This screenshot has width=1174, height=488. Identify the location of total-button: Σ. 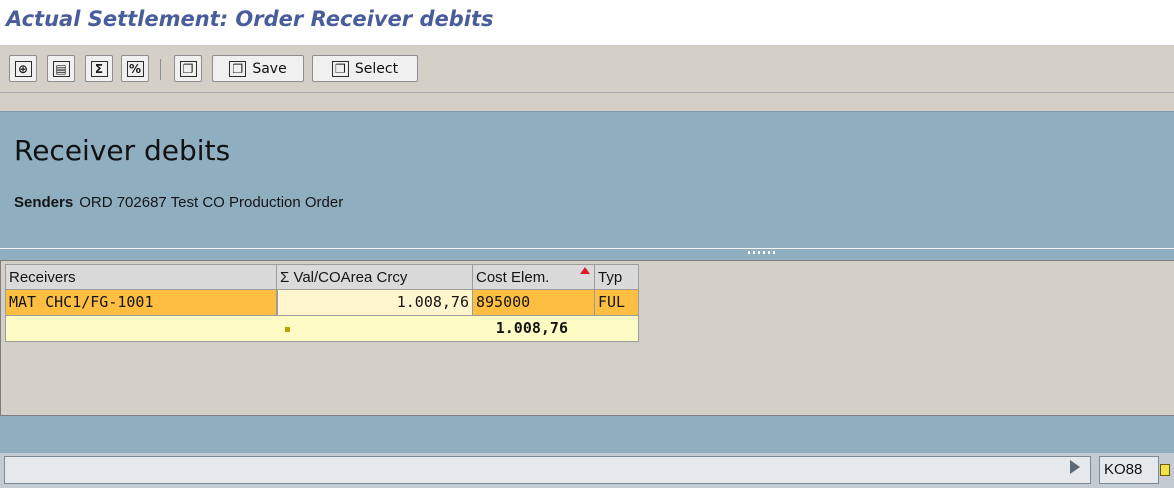
(99, 68).